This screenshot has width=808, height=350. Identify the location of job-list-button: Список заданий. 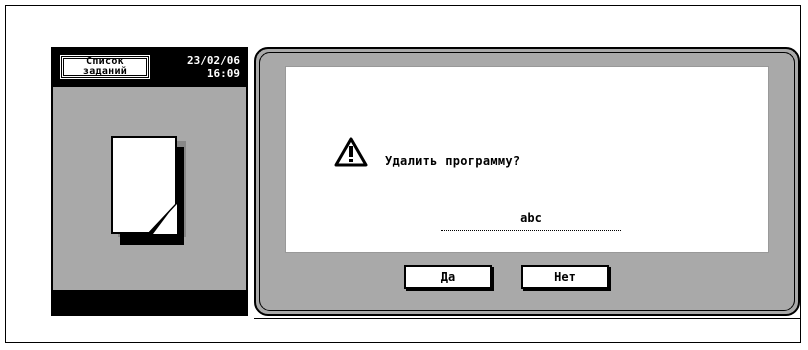
(105, 67).